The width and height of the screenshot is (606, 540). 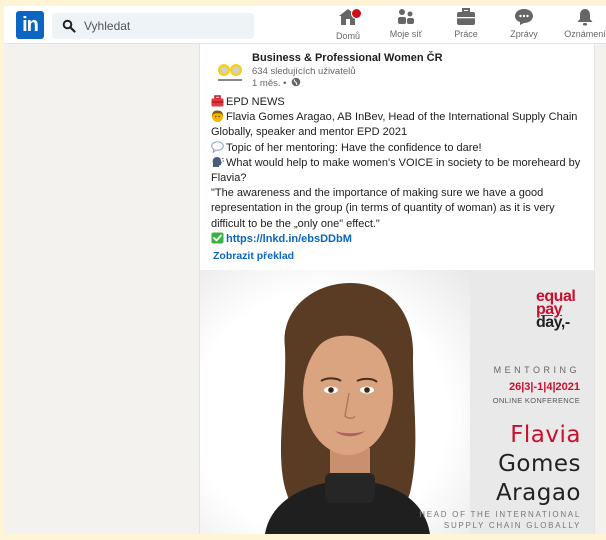 I want to click on speaker-role-line-2: SUPPLY CHAIN GLOBALLY, so click(x=512, y=525).